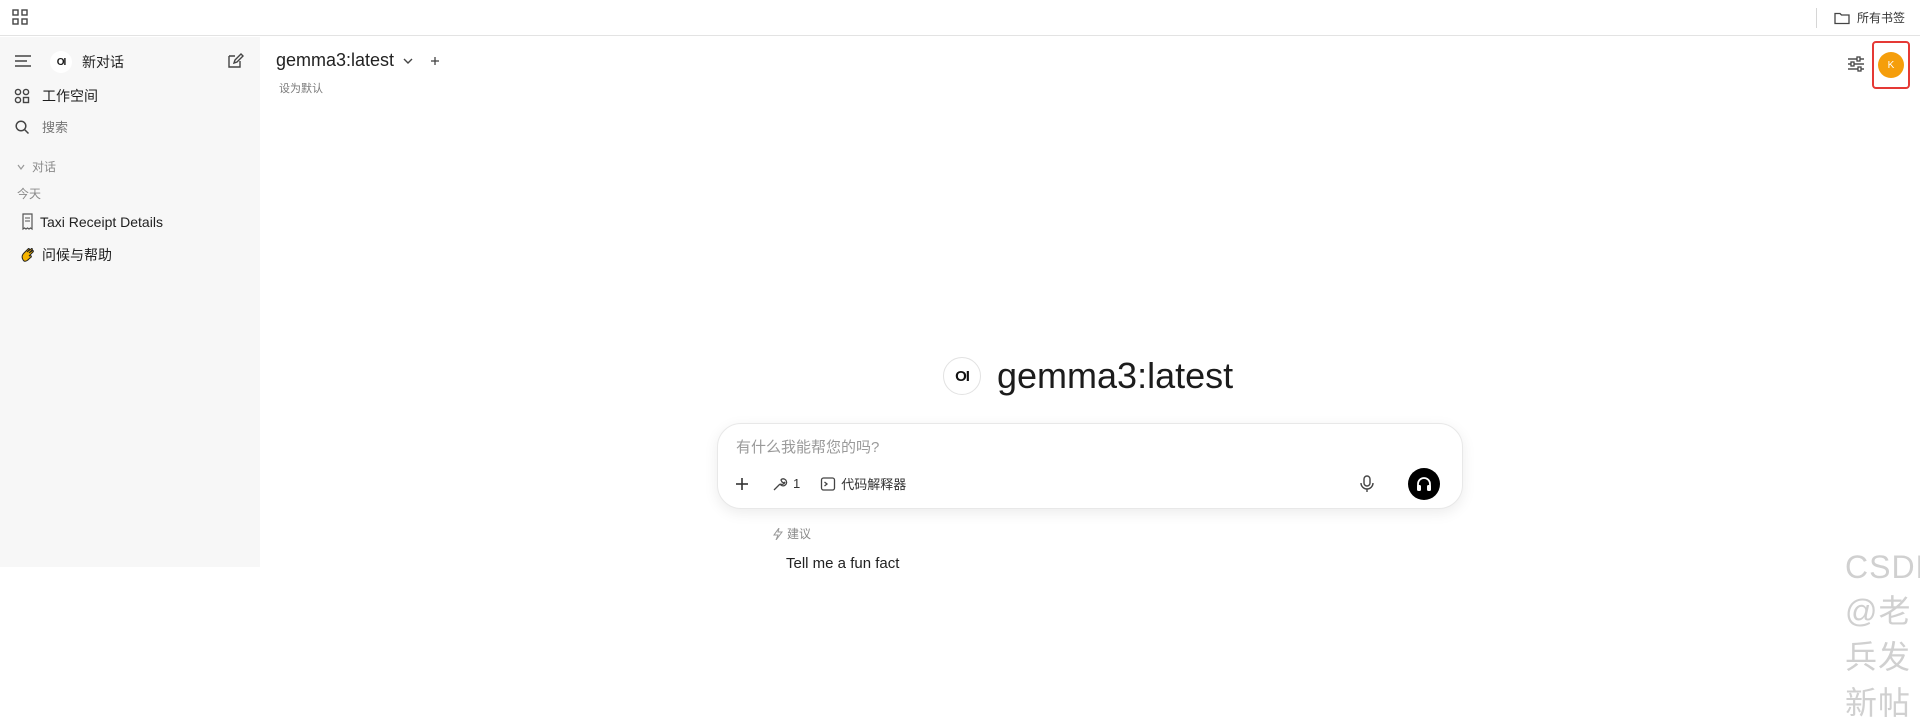 The width and height of the screenshot is (1920, 724). What do you see at coordinates (1090, 466) in the screenshot?
I see `message-composer: 1 代码解释器` at bounding box center [1090, 466].